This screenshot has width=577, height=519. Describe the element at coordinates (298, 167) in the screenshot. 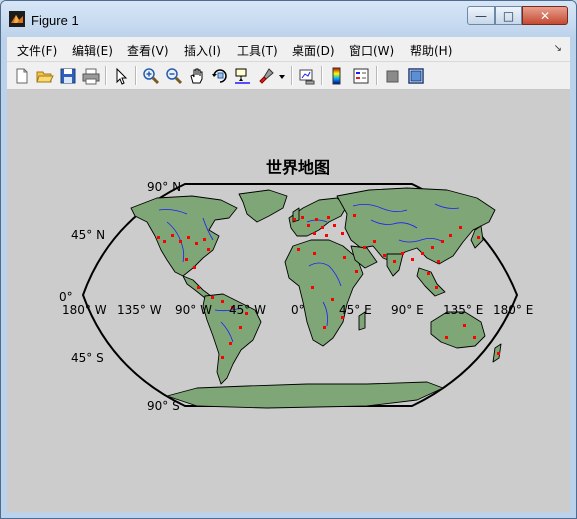

I see `map-title: 世界地图` at that location.